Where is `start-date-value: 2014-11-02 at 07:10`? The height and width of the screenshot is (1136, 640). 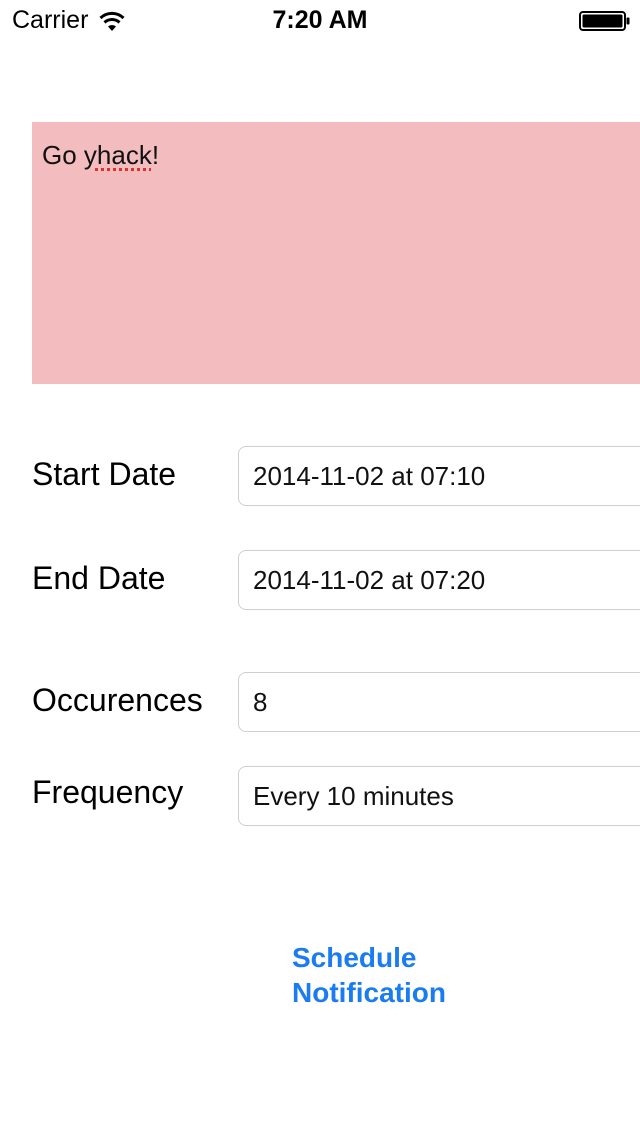 start-date-value: 2014-11-02 at 07:10 is located at coordinates (369, 476).